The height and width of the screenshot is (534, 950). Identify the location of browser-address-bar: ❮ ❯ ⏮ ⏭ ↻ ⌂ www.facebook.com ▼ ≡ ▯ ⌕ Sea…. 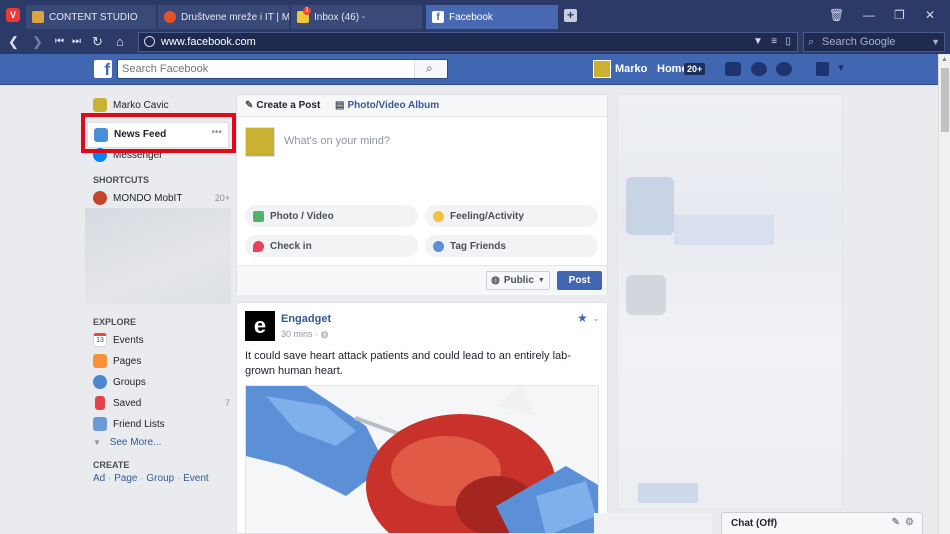
(475, 42).